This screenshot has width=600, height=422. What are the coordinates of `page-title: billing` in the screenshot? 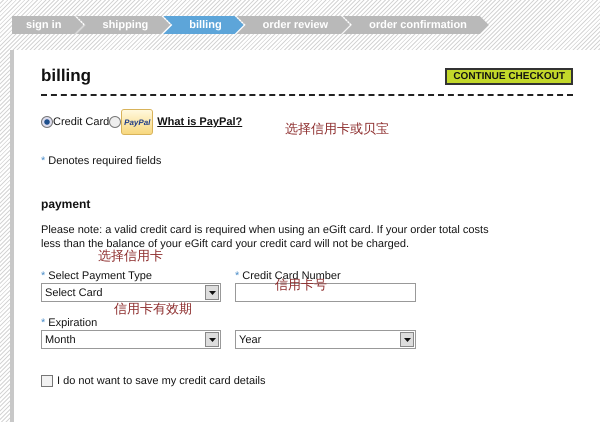 It's located at (66, 76).